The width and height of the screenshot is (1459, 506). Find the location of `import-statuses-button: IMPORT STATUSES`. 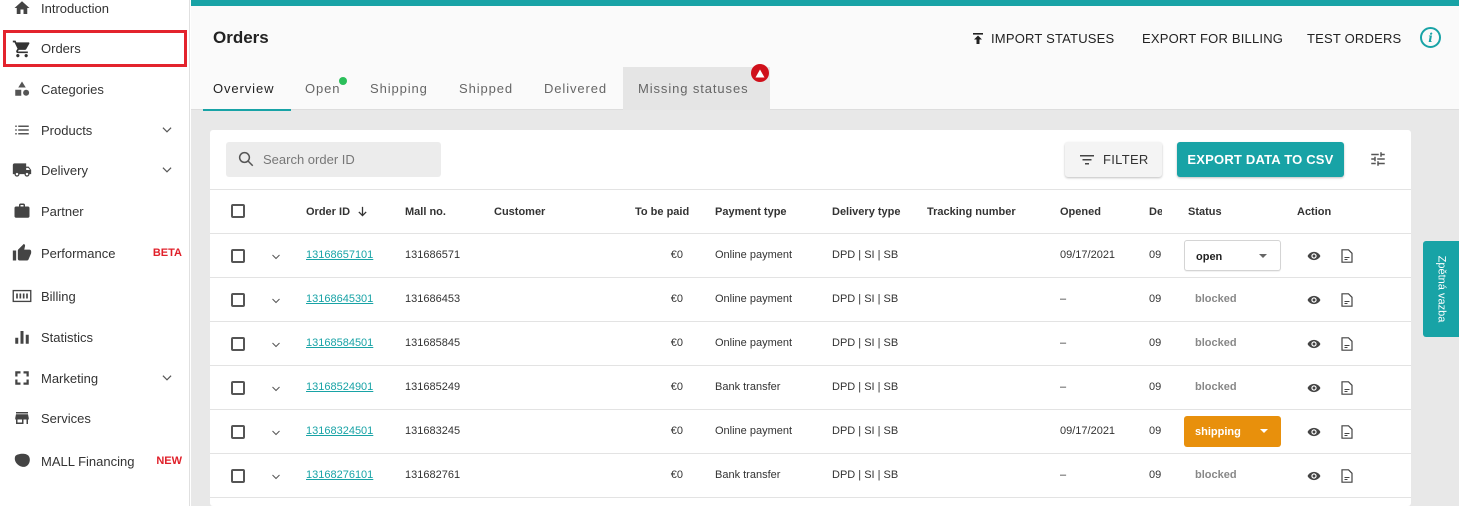

import-statuses-button: IMPORT STATUSES is located at coordinates (1043, 38).